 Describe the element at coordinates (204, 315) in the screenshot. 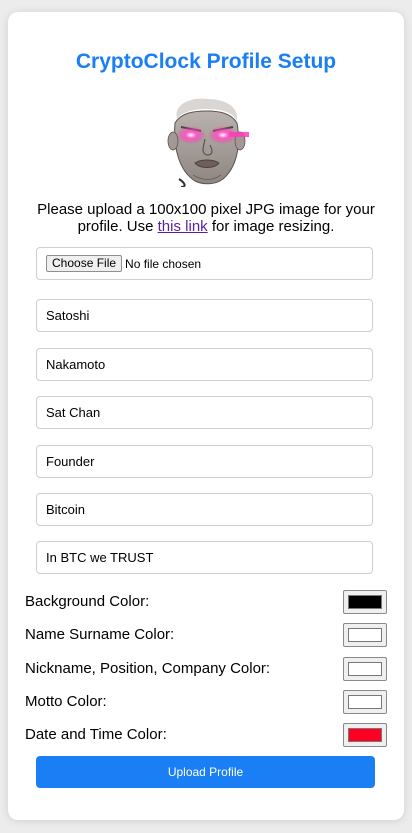

I see `name-input: Satoshi` at that location.